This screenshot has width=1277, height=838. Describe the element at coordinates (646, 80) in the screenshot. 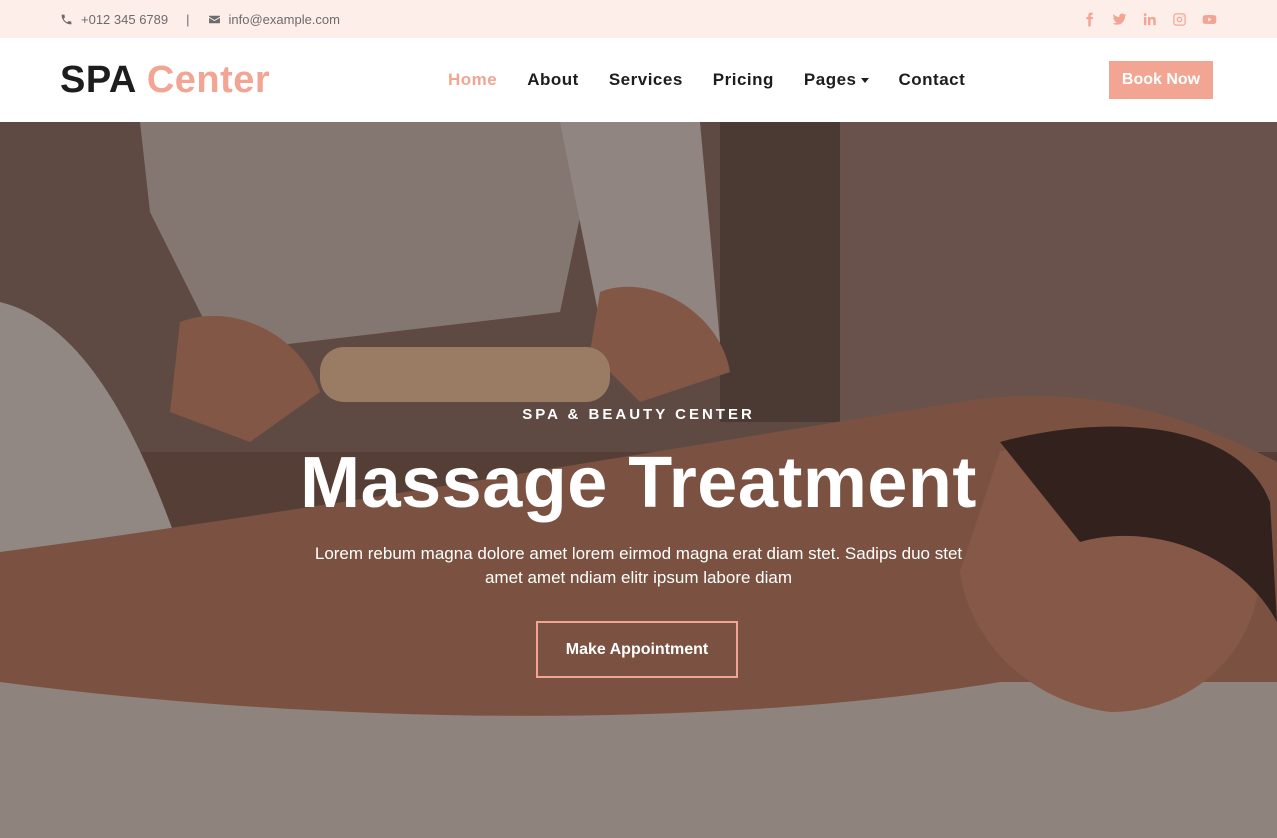

I see `nav-services: Services` at that location.